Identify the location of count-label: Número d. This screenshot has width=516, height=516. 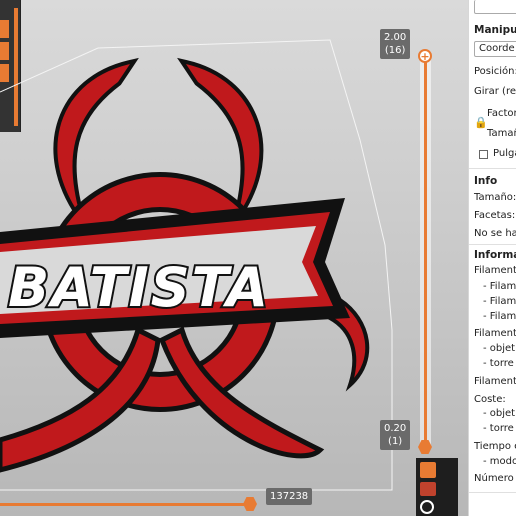
(495, 478).